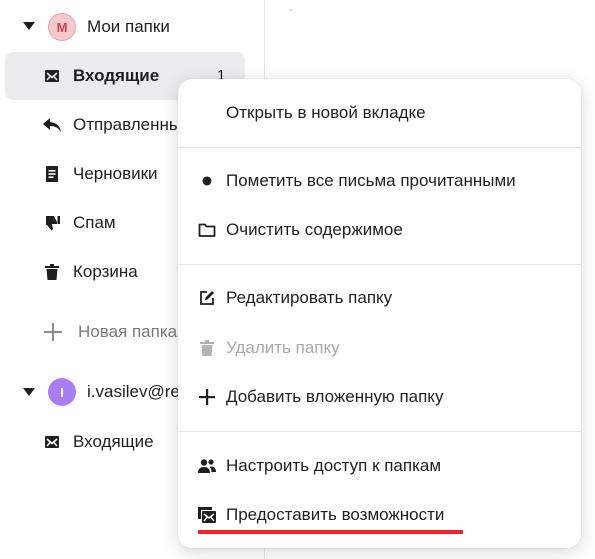 Image resolution: width=595 pixels, height=559 pixels. What do you see at coordinates (334, 465) in the screenshot?
I see `menu-item-label: Настроить доступ к папкам` at bounding box center [334, 465].